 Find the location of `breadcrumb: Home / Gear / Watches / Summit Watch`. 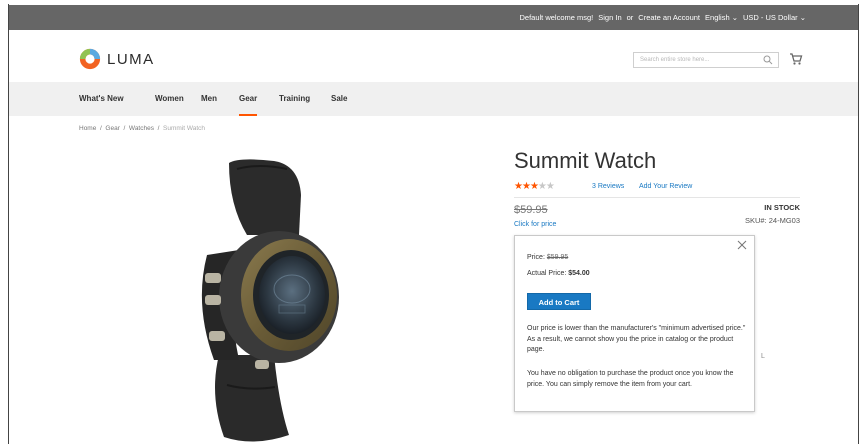

breadcrumb: Home / Gear / Watches / Summit Watch is located at coordinates (142, 128).